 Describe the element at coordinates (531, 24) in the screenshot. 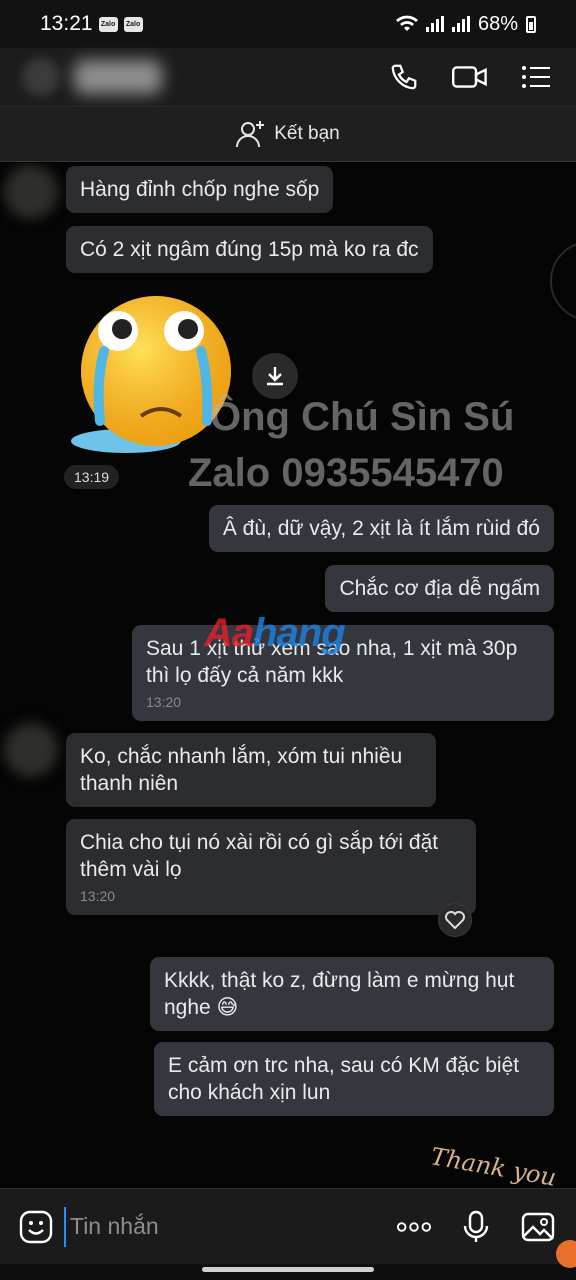

I see `battery-icon` at that location.